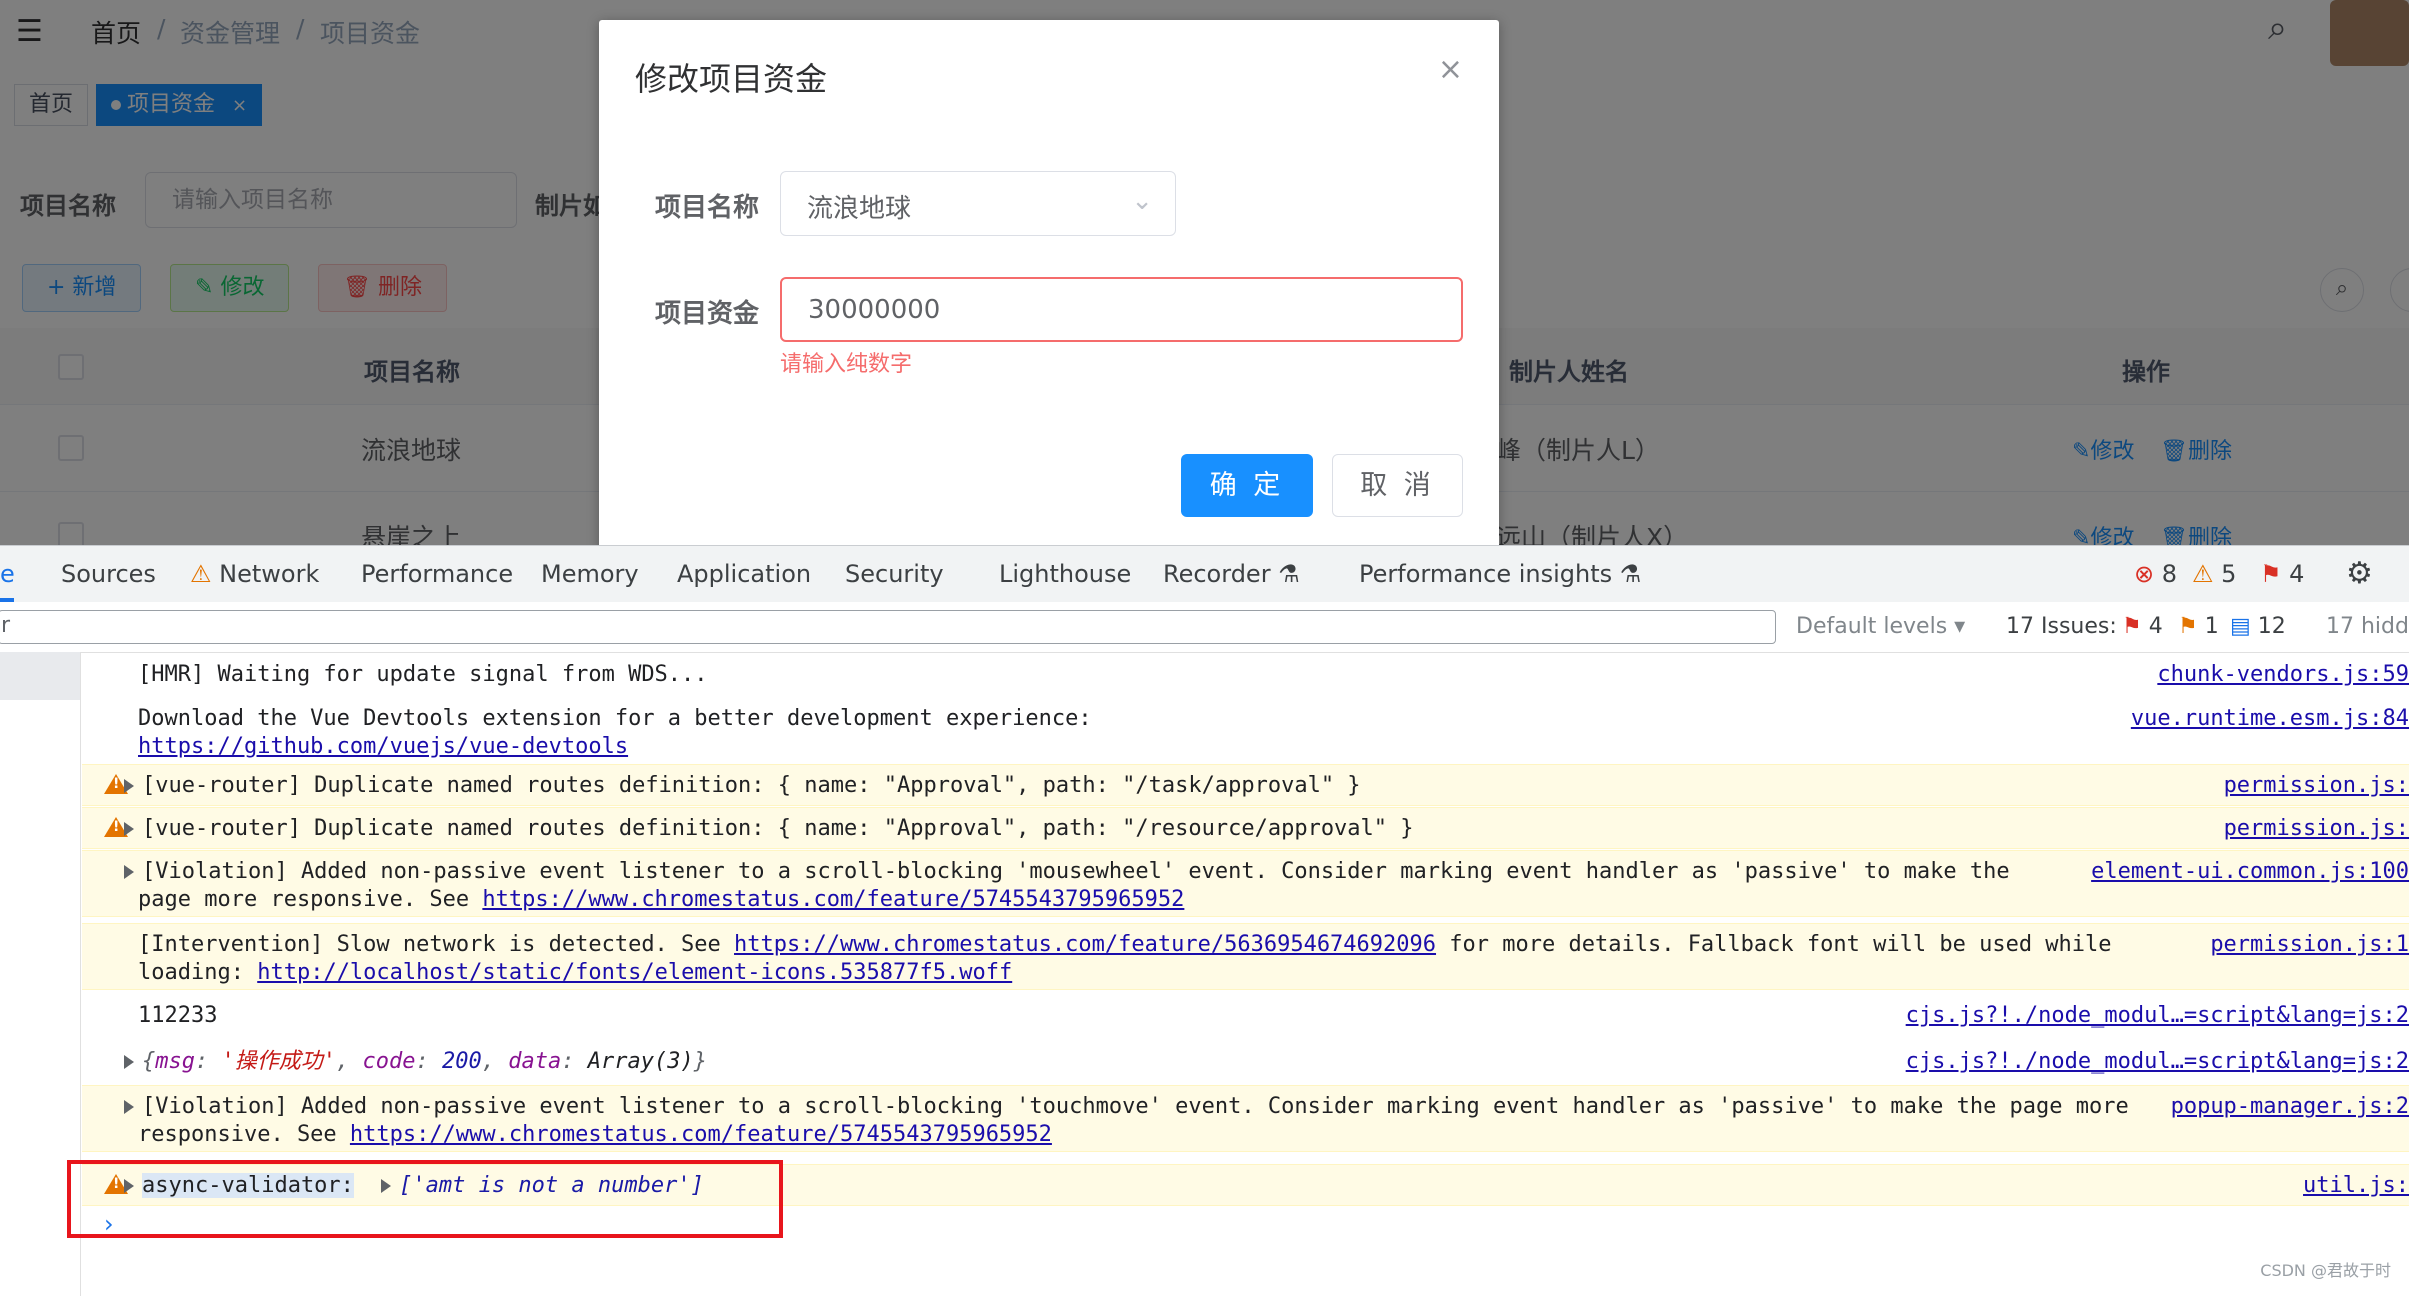  What do you see at coordinates (198, 972) in the screenshot?
I see `message-text-body: loading:` at bounding box center [198, 972].